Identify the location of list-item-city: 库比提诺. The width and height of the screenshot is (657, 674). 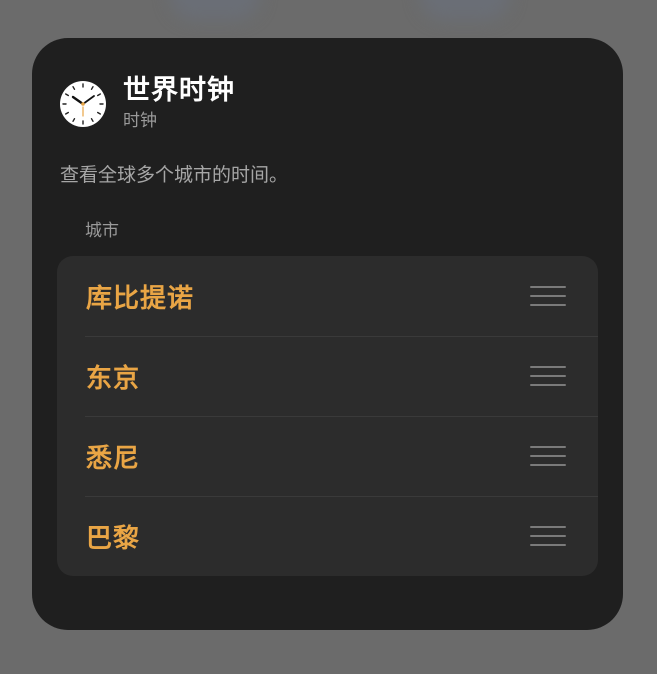
(327, 296).